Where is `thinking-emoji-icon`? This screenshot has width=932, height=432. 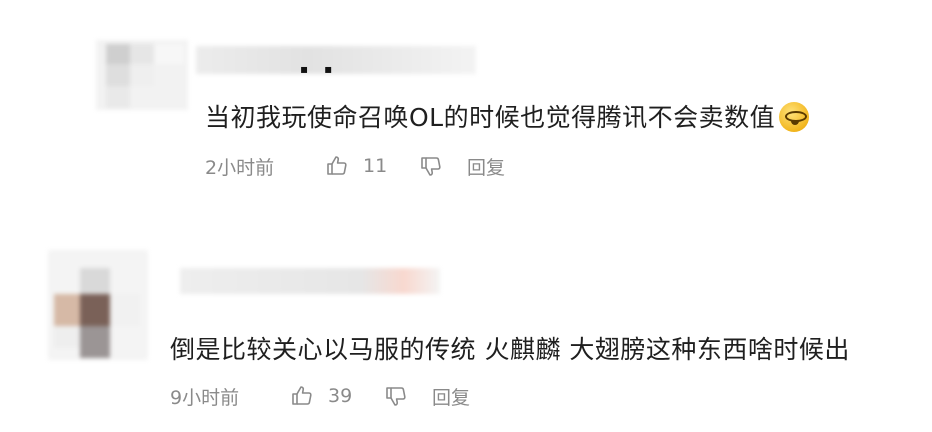
thinking-emoji-icon is located at coordinates (794, 117).